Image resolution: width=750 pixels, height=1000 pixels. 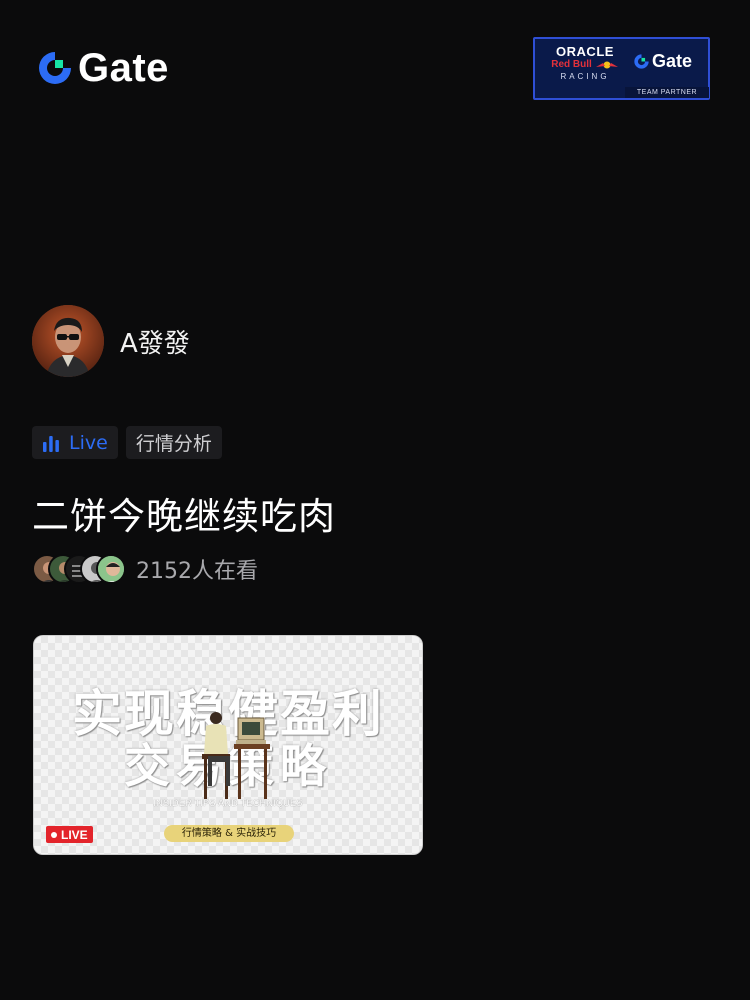 I want to click on partner-racing-text: RACING, so click(x=585, y=76).